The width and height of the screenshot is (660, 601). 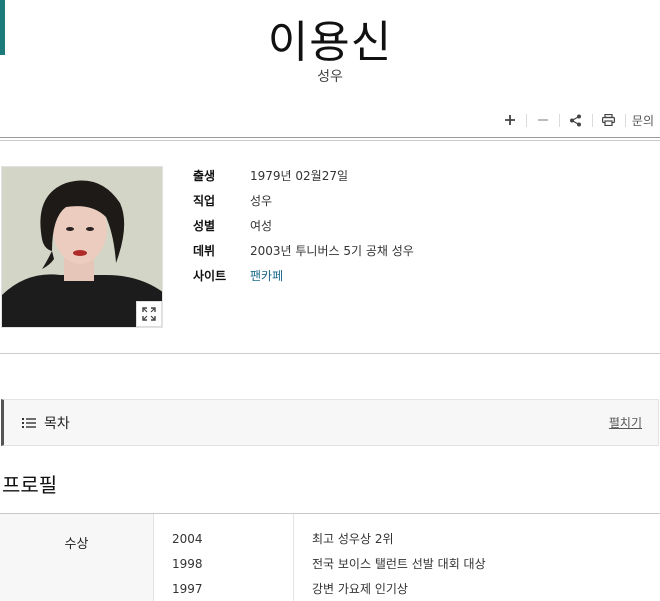 What do you see at coordinates (360, 589) in the screenshot?
I see `award-name: 강변 가요제 인기상` at bounding box center [360, 589].